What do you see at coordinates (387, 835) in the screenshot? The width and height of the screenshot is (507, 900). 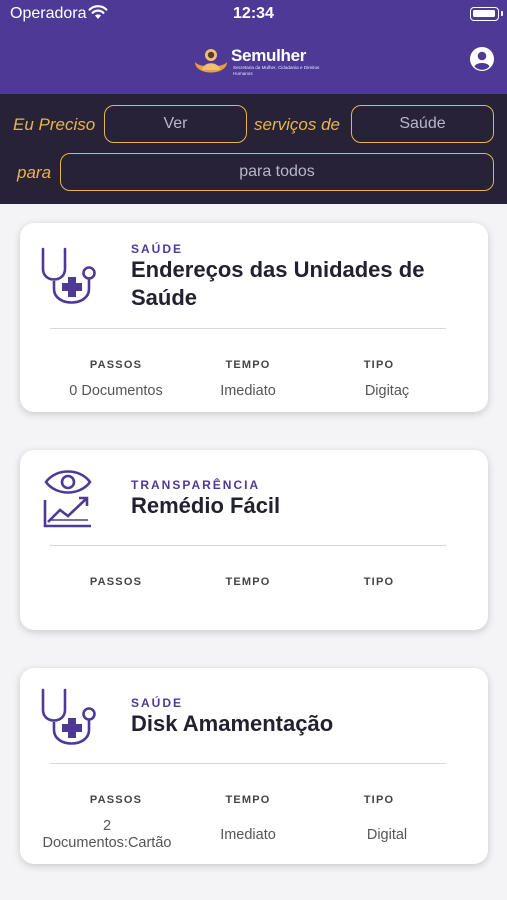 I see `value-tipo: Digital` at bounding box center [387, 835].